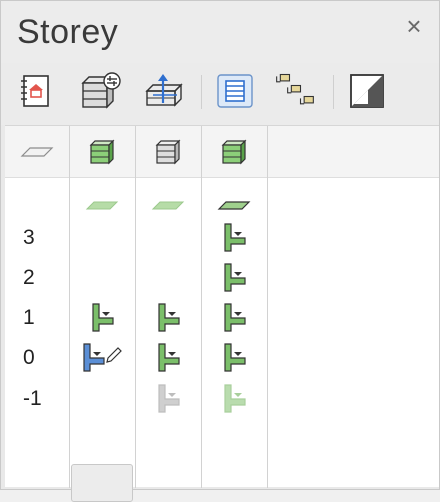 This screenshot has width=440, height=502. I want to click on storey-label: 0, so click(29, 357).